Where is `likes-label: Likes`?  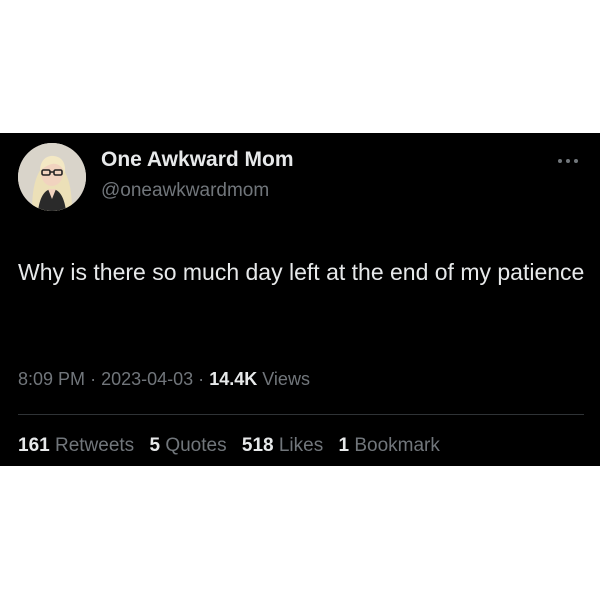 likes-label: Likes is located at coordinates (301, 445).